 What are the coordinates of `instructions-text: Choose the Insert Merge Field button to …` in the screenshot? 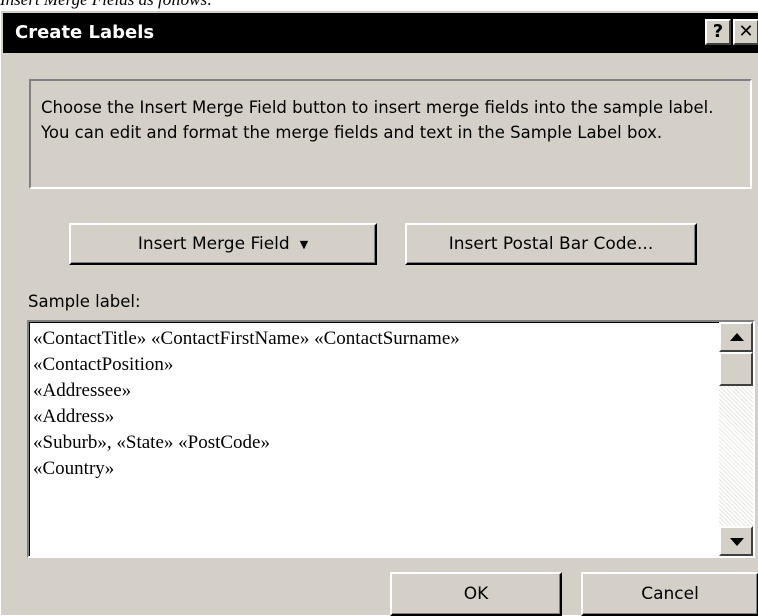 It's located at (377, 120).